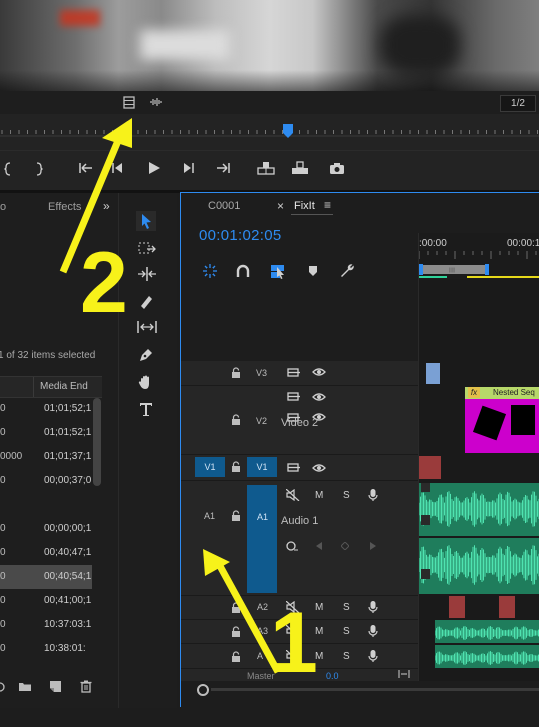 The width and height of the screenshot is (539, 727). What do you see at coordinates (294, 643) in the screenshot?
I see `annotation-number-1: 1` at bounding box center [294, 643].